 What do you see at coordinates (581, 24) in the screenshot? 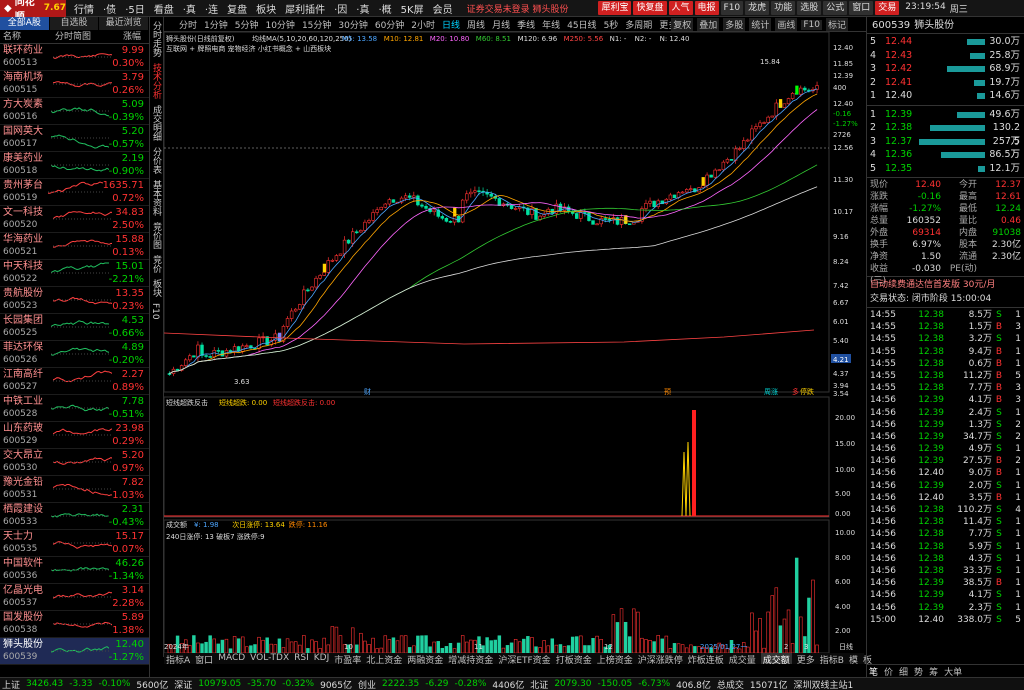
I see `period-tab-13: 45日线` at bounding box center [581, 24].